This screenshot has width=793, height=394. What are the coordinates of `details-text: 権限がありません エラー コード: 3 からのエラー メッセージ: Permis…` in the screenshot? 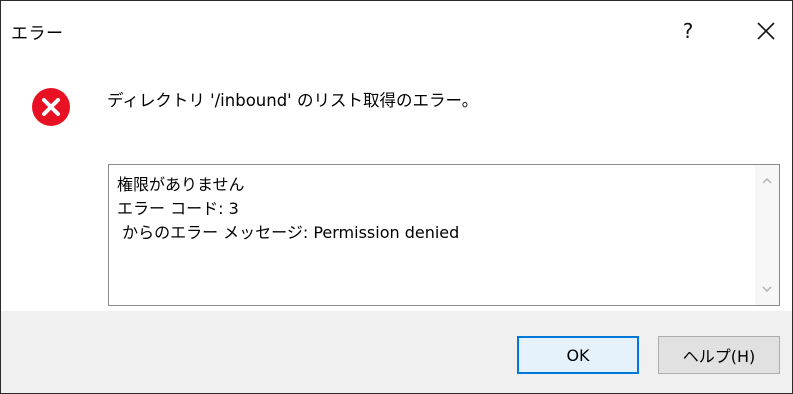 It's located at (433, 209).